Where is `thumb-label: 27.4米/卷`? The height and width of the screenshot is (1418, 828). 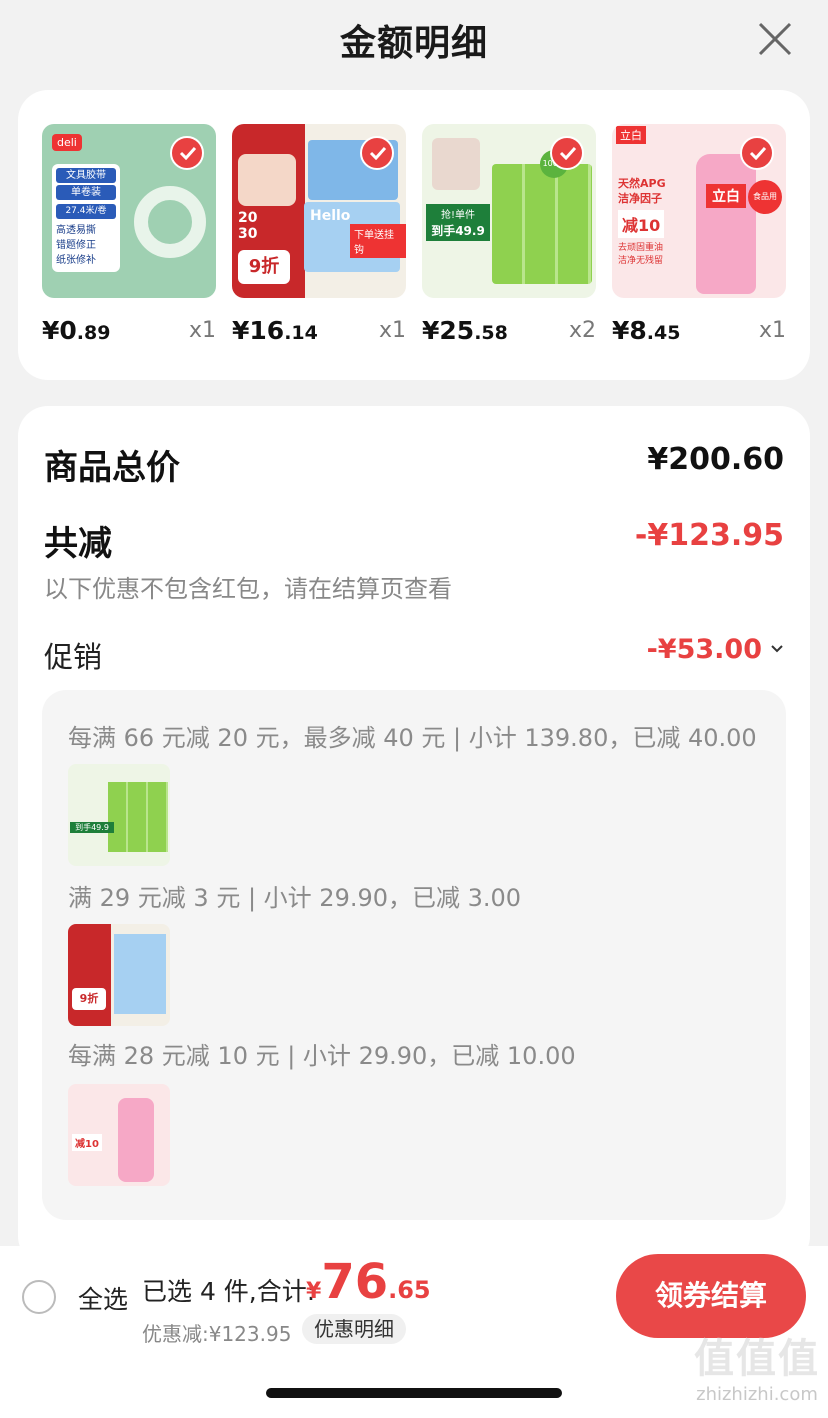
thumb-label: 27.4米/卷 is located at coordinates (86, 211).